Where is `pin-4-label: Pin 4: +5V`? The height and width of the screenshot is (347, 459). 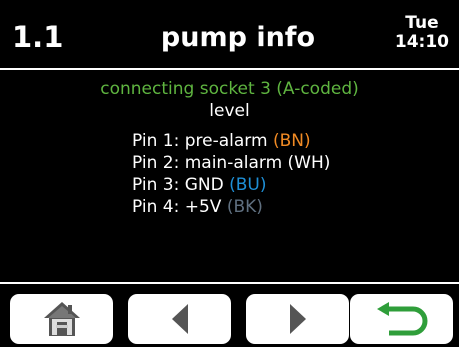
pin-4-label: Pin 4: +5V is located at coordinates (177, 207).